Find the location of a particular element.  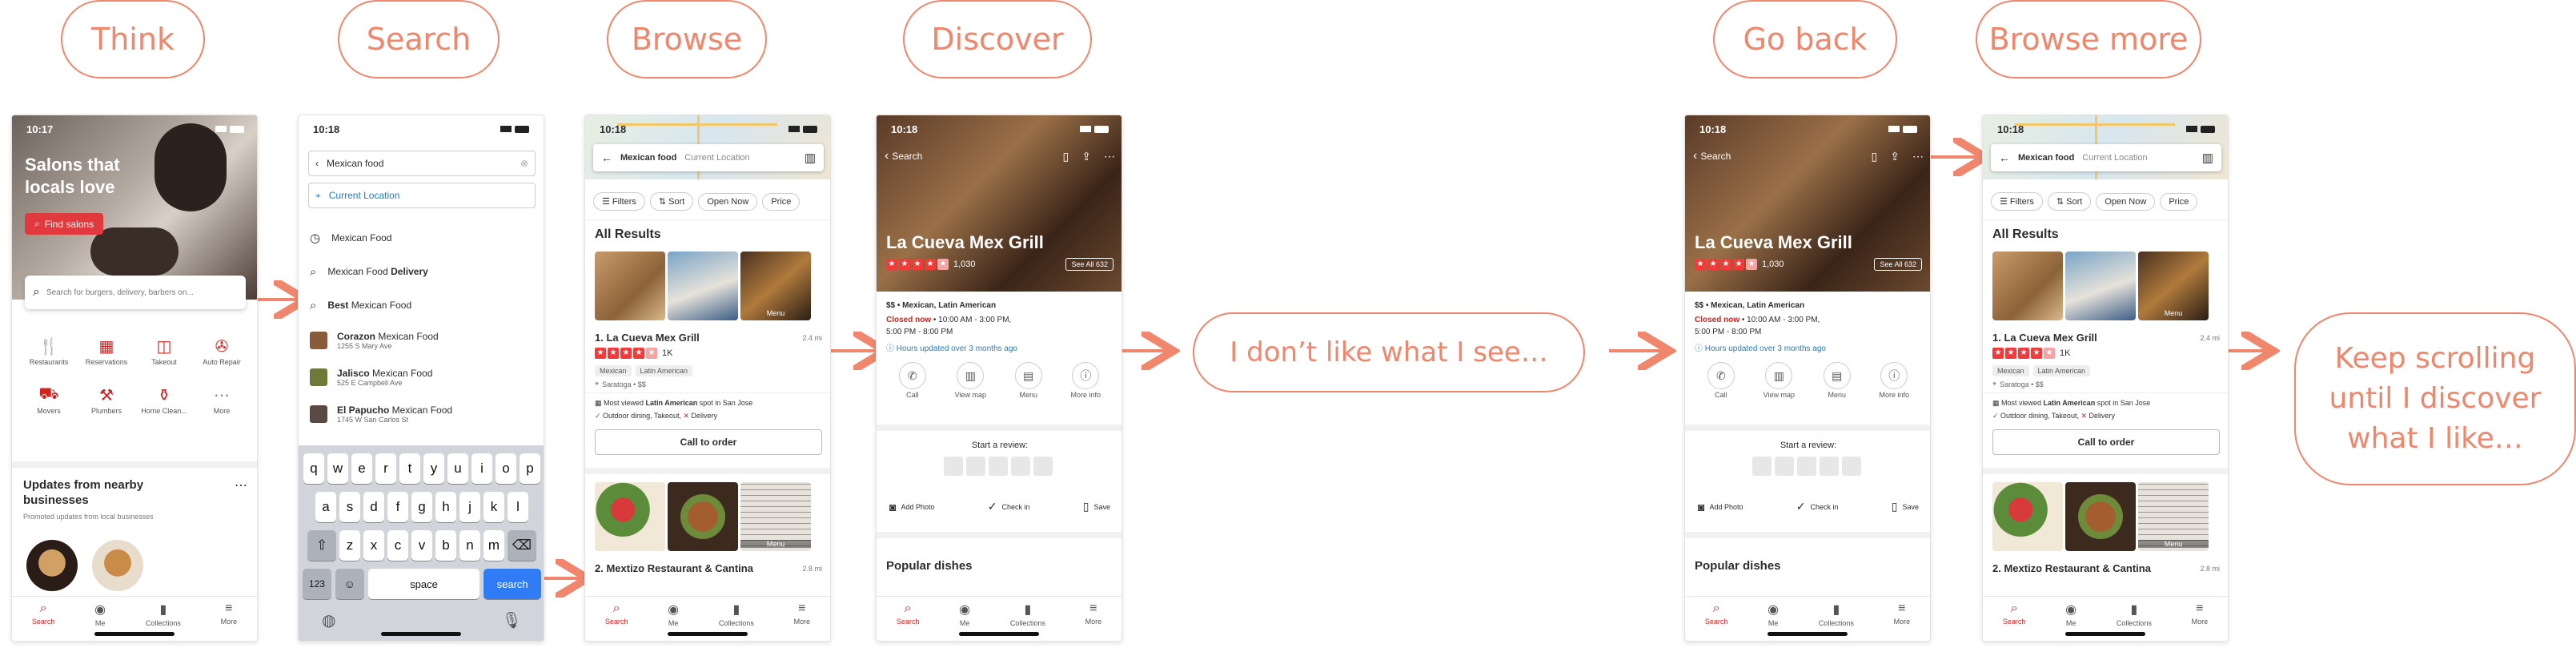

see-all-photos-button: See All 632 is located at coordinates (1898, 264).